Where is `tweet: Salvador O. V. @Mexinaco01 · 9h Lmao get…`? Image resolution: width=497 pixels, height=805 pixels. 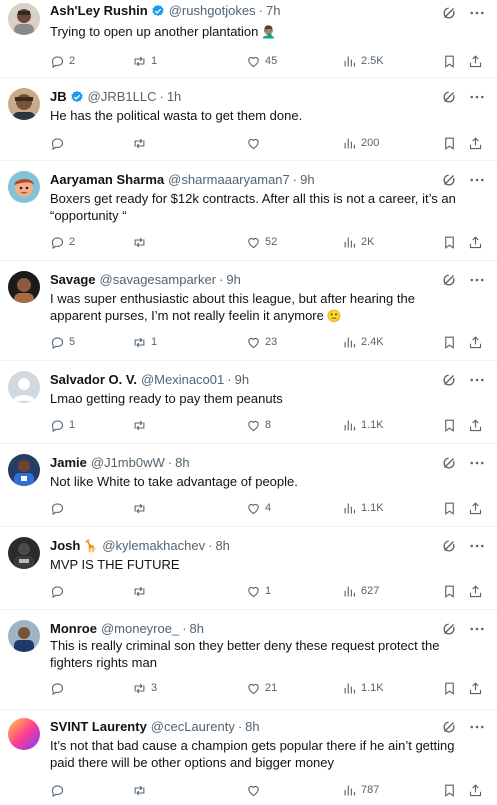 tweet: Salvador O. V. @Mexinaco01 · 9h Lmao get… is located at coordinates (248, 402).